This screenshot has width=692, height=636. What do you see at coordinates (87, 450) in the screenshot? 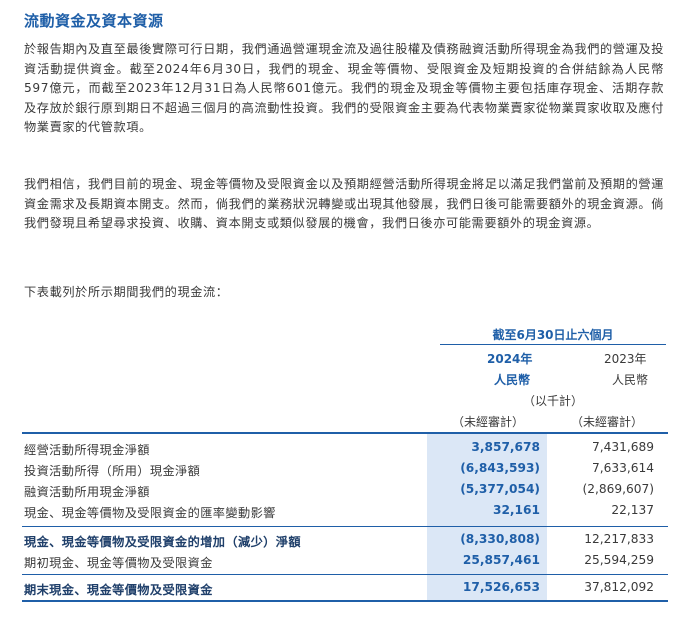
I see `row-label: 經營活動所得現金淨額` at bounding box center [87, 450].